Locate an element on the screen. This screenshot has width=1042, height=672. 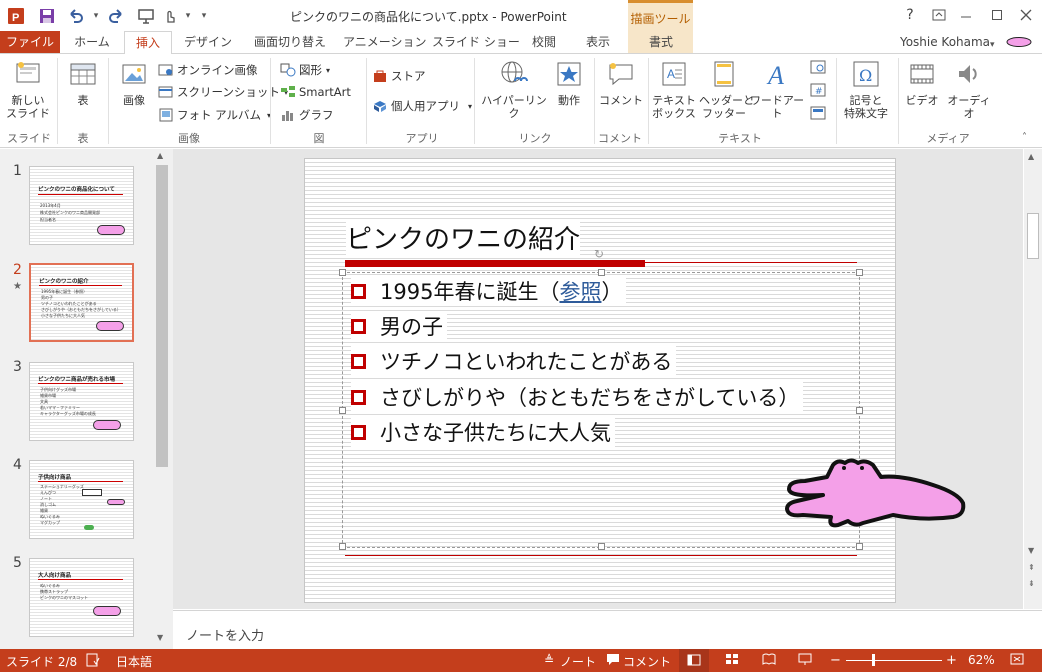
hyperlink-button: ハイパーリンク is located at coordinates (514, 89).